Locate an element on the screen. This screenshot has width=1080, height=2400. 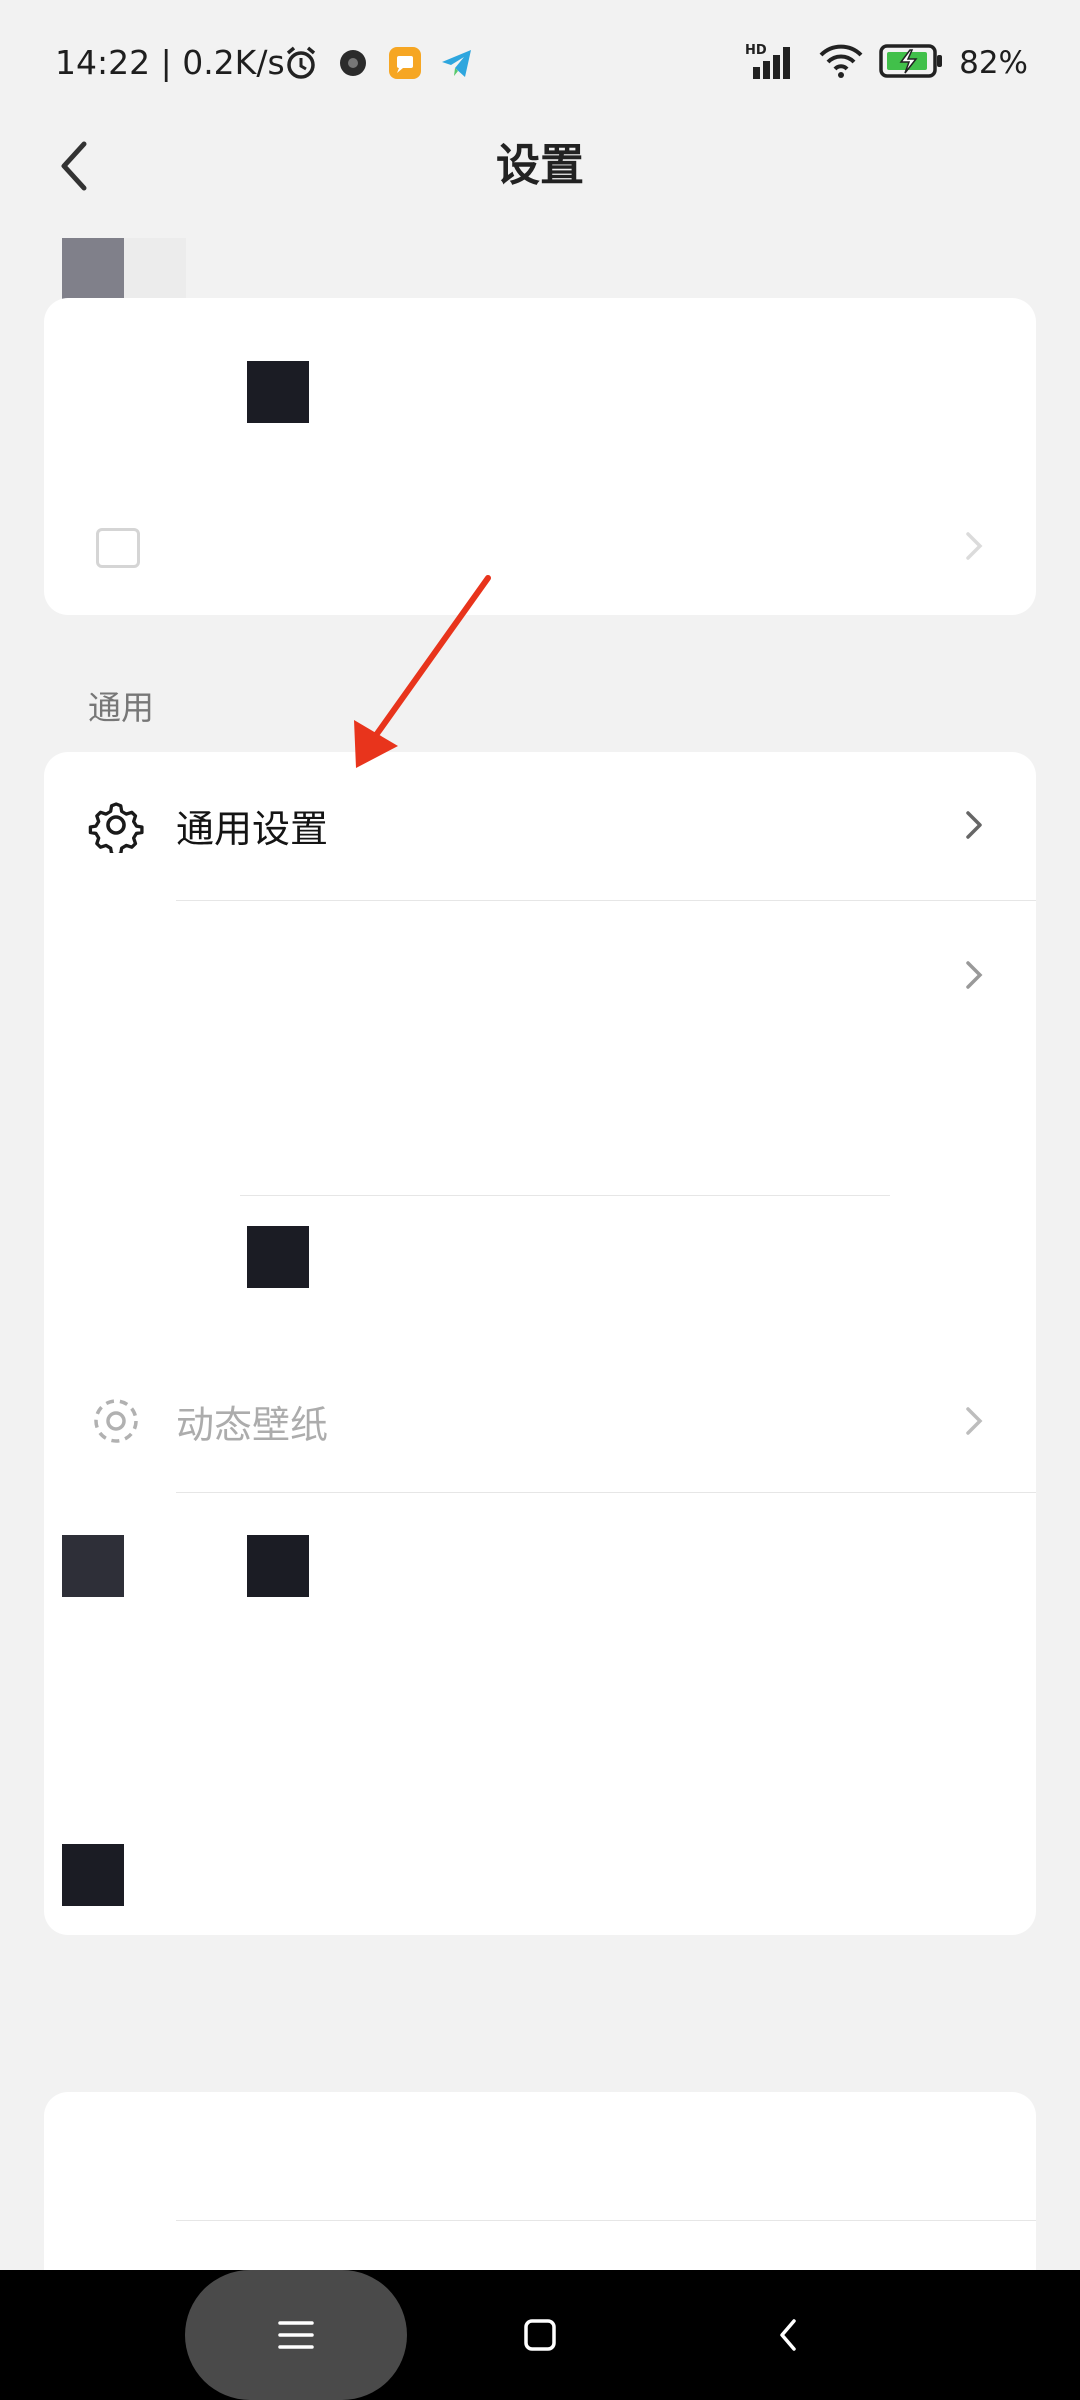
battery-percent: 82% is located at coordinates (993, 63).